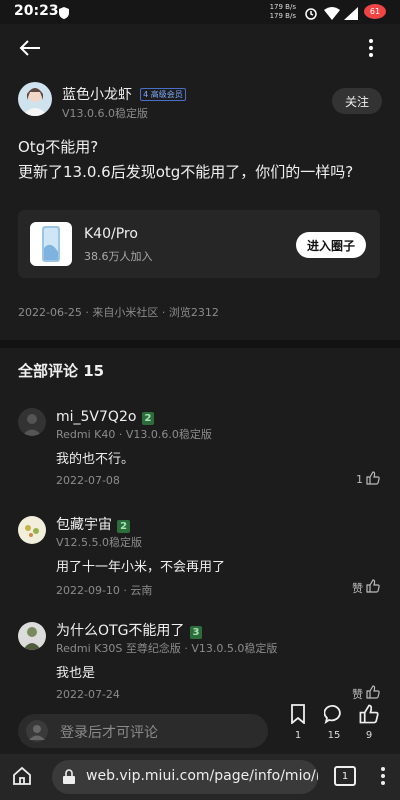 This screenshot has height=800, width=400. I want to click on commenter-name: 为什么OTG不能用了, so click(120, 631).